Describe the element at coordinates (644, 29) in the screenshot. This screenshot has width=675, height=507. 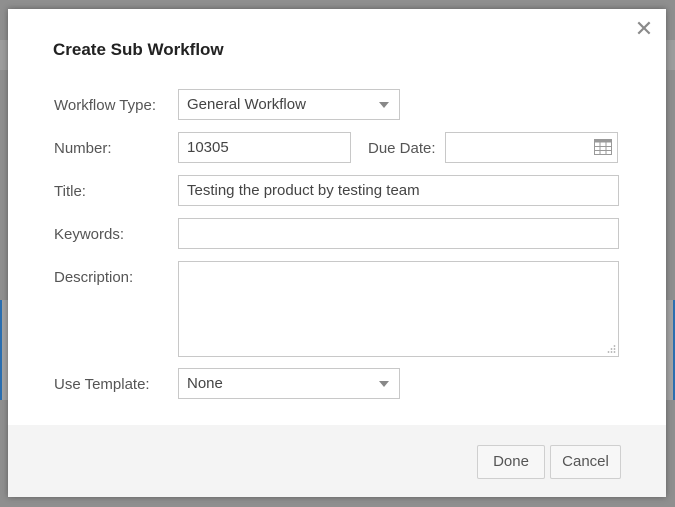
I see `close-icon: ✕` at that location.